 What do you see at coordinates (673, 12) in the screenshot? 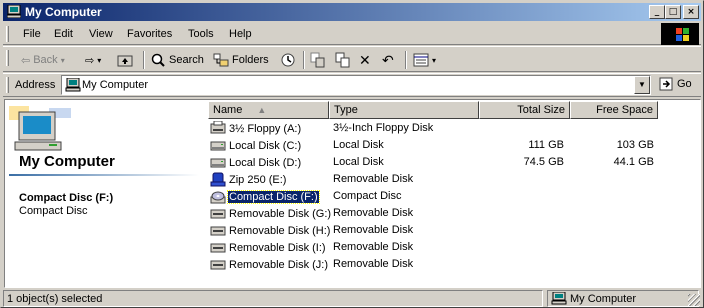
I see `maximize-button: □` at bounding box center [673, 12].